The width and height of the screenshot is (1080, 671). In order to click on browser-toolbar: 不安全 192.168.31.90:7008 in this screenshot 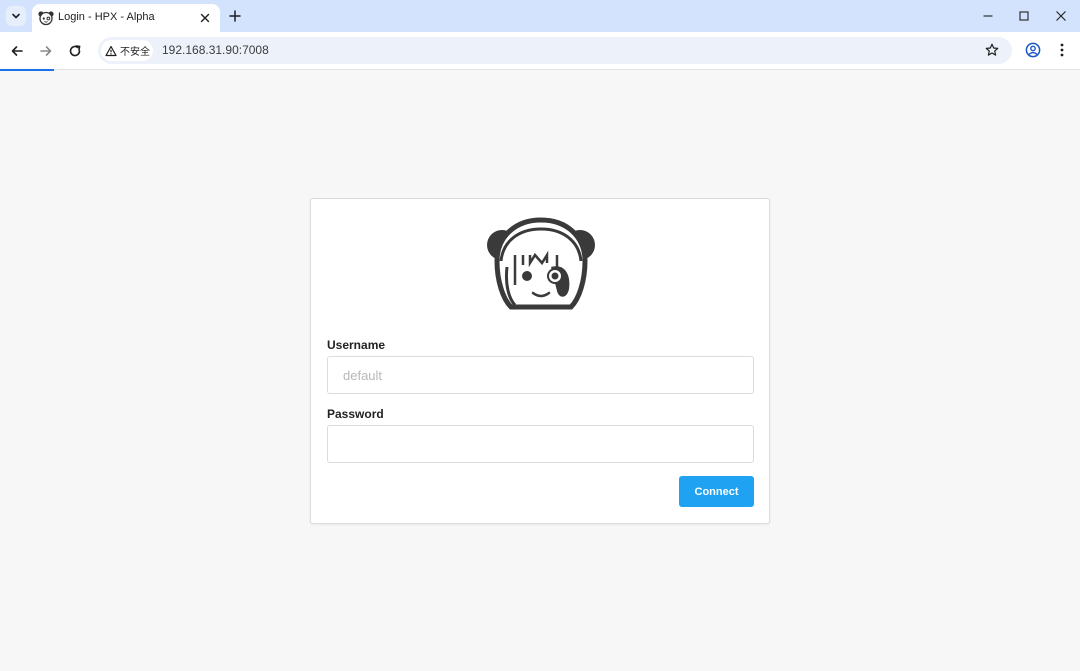, I will do `click(540, 51)`.